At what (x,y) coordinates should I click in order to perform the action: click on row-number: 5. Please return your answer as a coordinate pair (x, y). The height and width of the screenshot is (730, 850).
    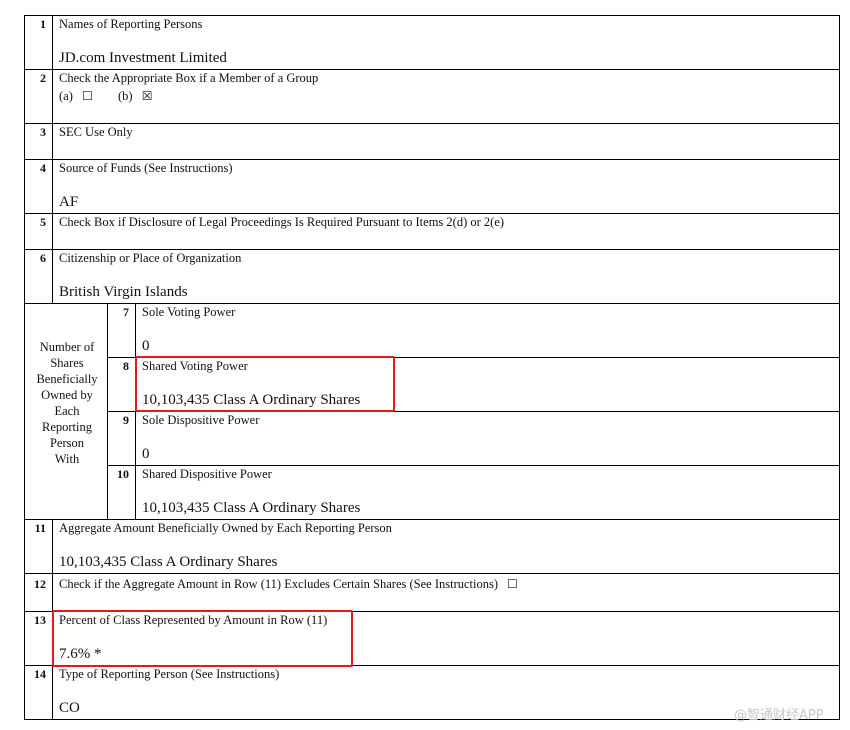
    Looking at the image, I should click on (43, 222).